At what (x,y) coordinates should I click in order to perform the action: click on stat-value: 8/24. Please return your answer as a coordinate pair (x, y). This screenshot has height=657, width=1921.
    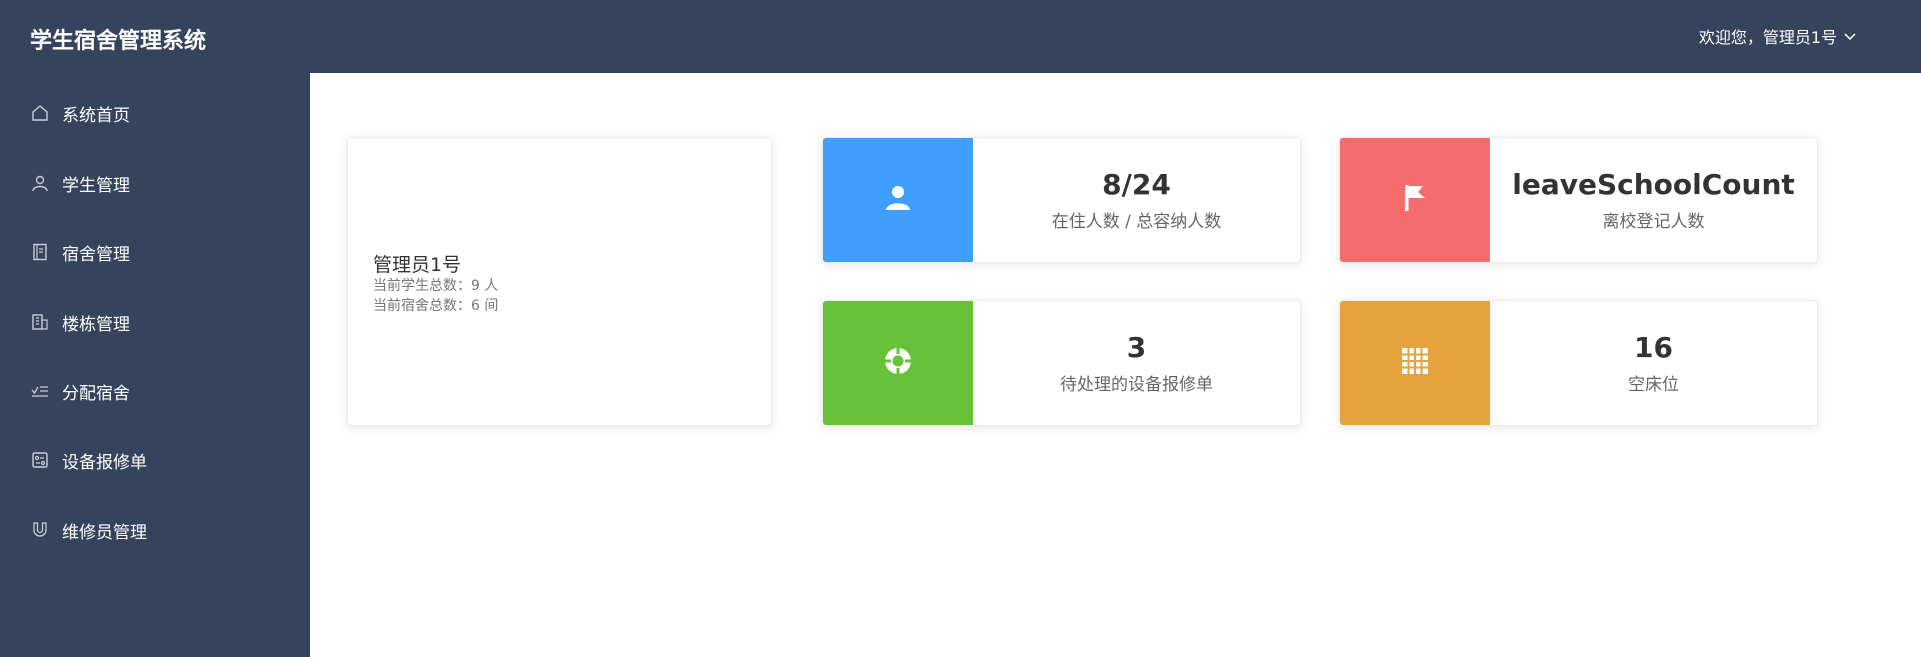
    Looking at the image, I should click on (1136, 184).